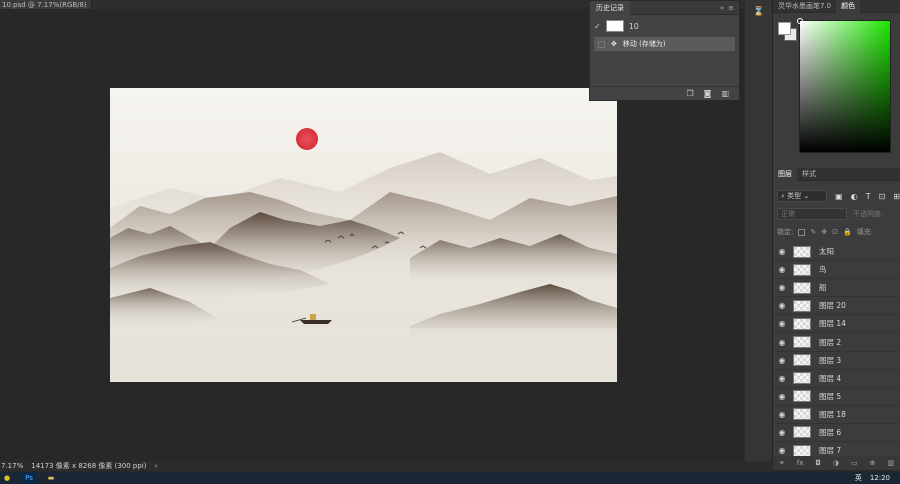 This screenshot has height=484, width=900. Describe the element at coordinates (690, 93) in the screenshot. I see `new-doc-from-state-icon: ❒` at that location.